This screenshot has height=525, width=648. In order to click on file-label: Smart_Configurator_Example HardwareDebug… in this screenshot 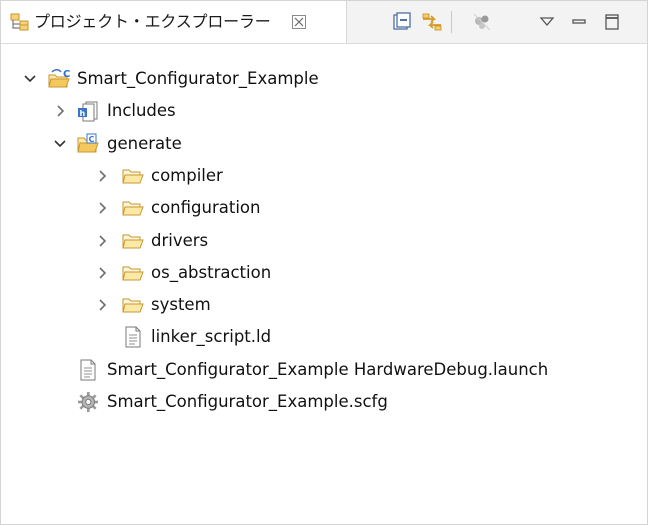, I will do `click(328, 369)`.